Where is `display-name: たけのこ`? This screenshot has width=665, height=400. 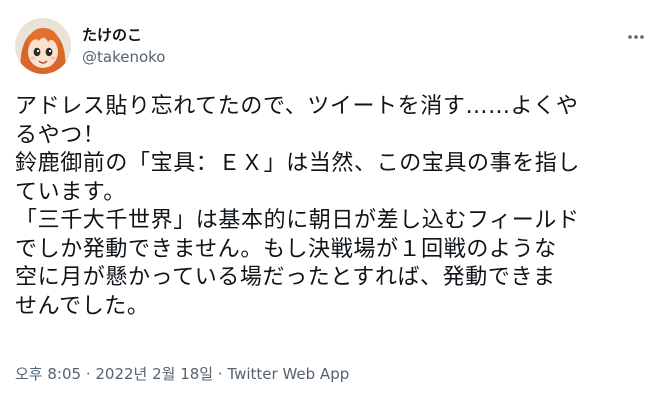 display-name: たけのこ is located at coordinates (112, 34).